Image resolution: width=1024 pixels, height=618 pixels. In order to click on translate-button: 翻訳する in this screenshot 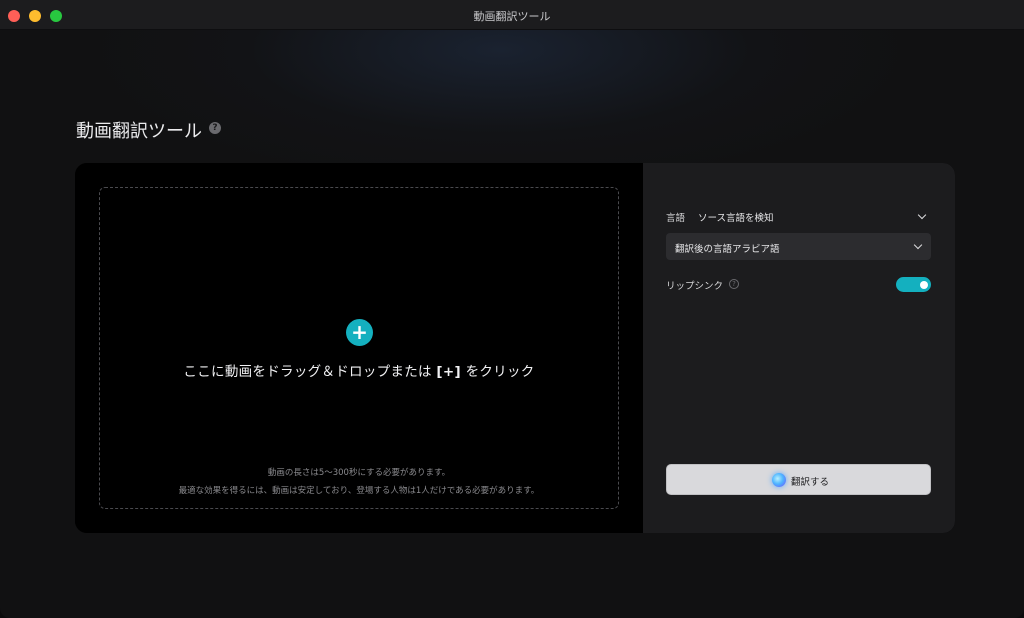, I will do `click(798, 479)`.